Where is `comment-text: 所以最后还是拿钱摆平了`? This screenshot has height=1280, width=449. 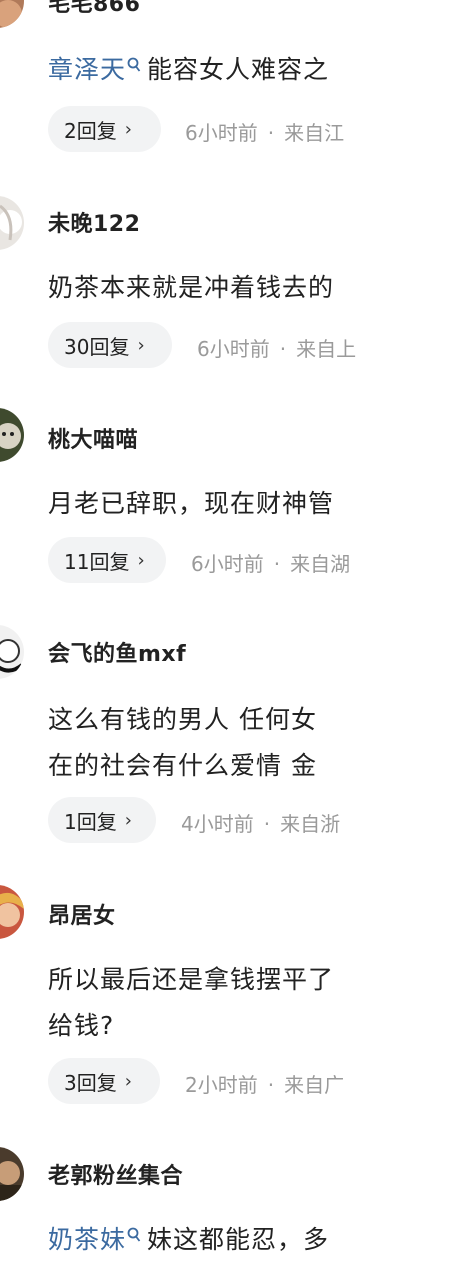 comment-text: 所以最后还是拿钱摆平了 is located at coordinates (191, 979).